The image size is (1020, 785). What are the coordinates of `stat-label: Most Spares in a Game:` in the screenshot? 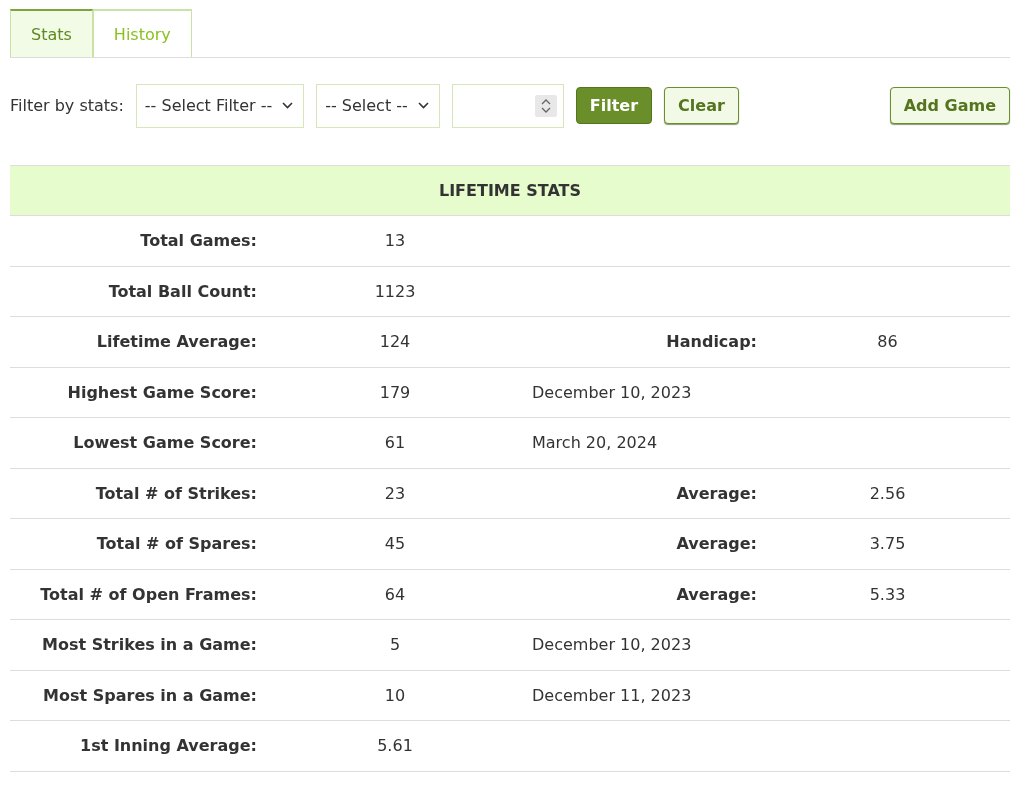 It's located at (150, 695).